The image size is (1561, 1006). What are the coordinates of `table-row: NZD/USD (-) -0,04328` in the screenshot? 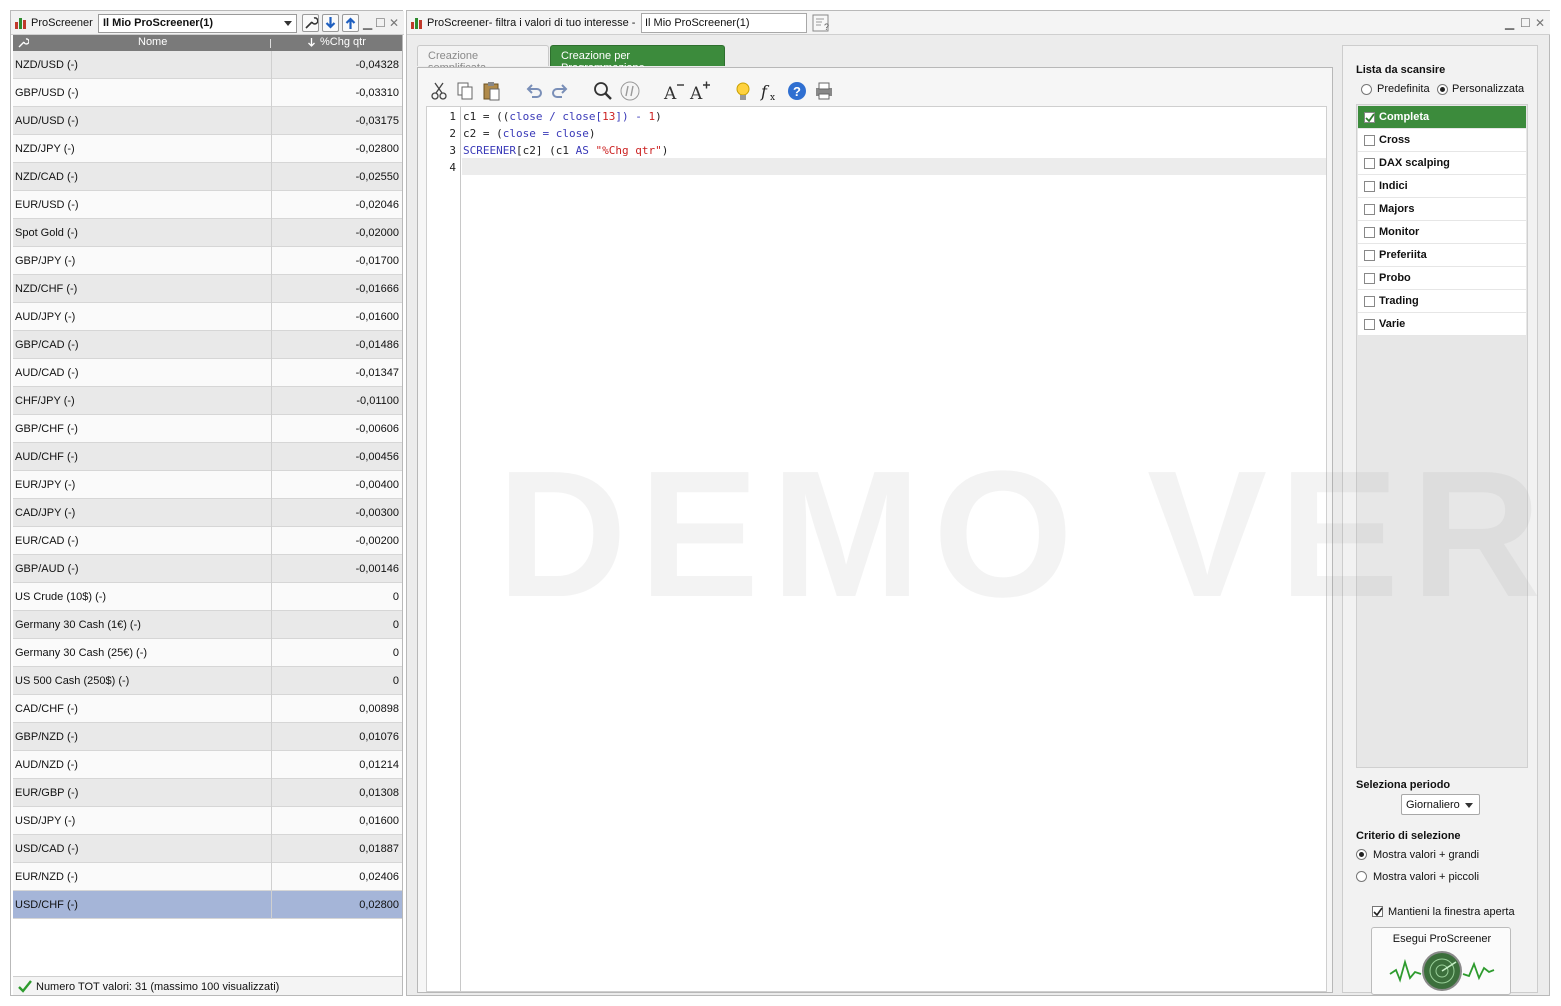 It's located at (207, 65).